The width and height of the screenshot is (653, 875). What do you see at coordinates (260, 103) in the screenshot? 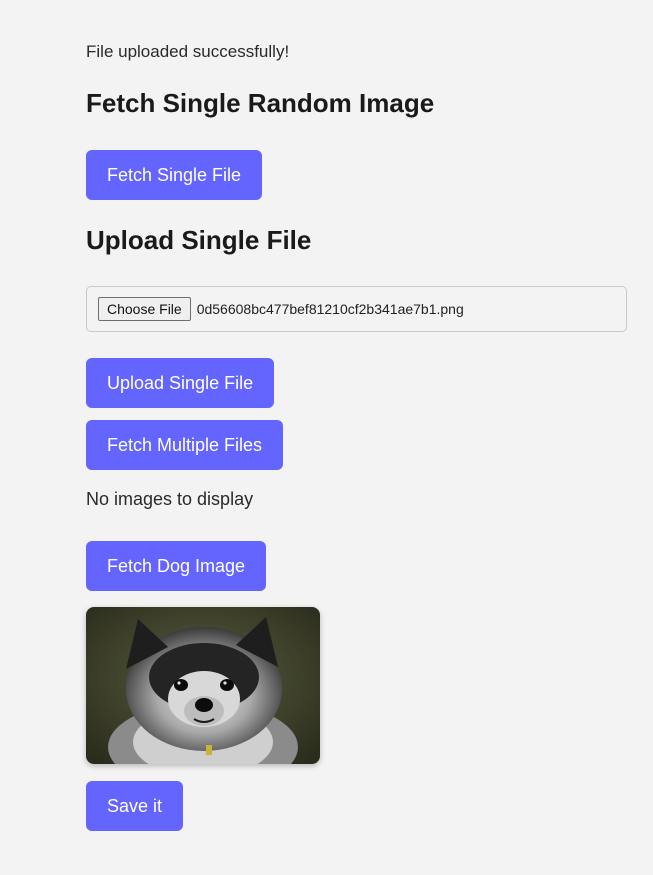
I see `fetch-single-heading: Fetch Single Random Image` at bounding box center [260, 103].